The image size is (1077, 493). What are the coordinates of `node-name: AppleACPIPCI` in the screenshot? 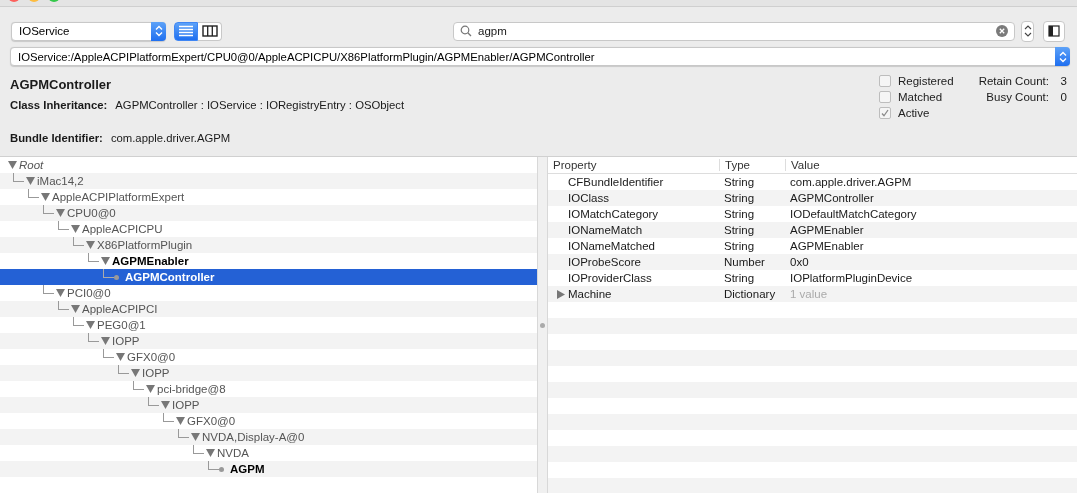 It's located at (120, 309).